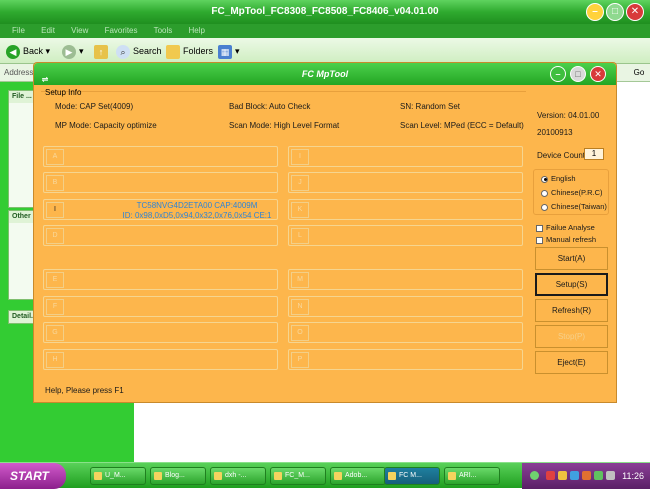 The height and width of the screenshot is (489, 650). I want to click on port-indicator: J, so click(300, 183).